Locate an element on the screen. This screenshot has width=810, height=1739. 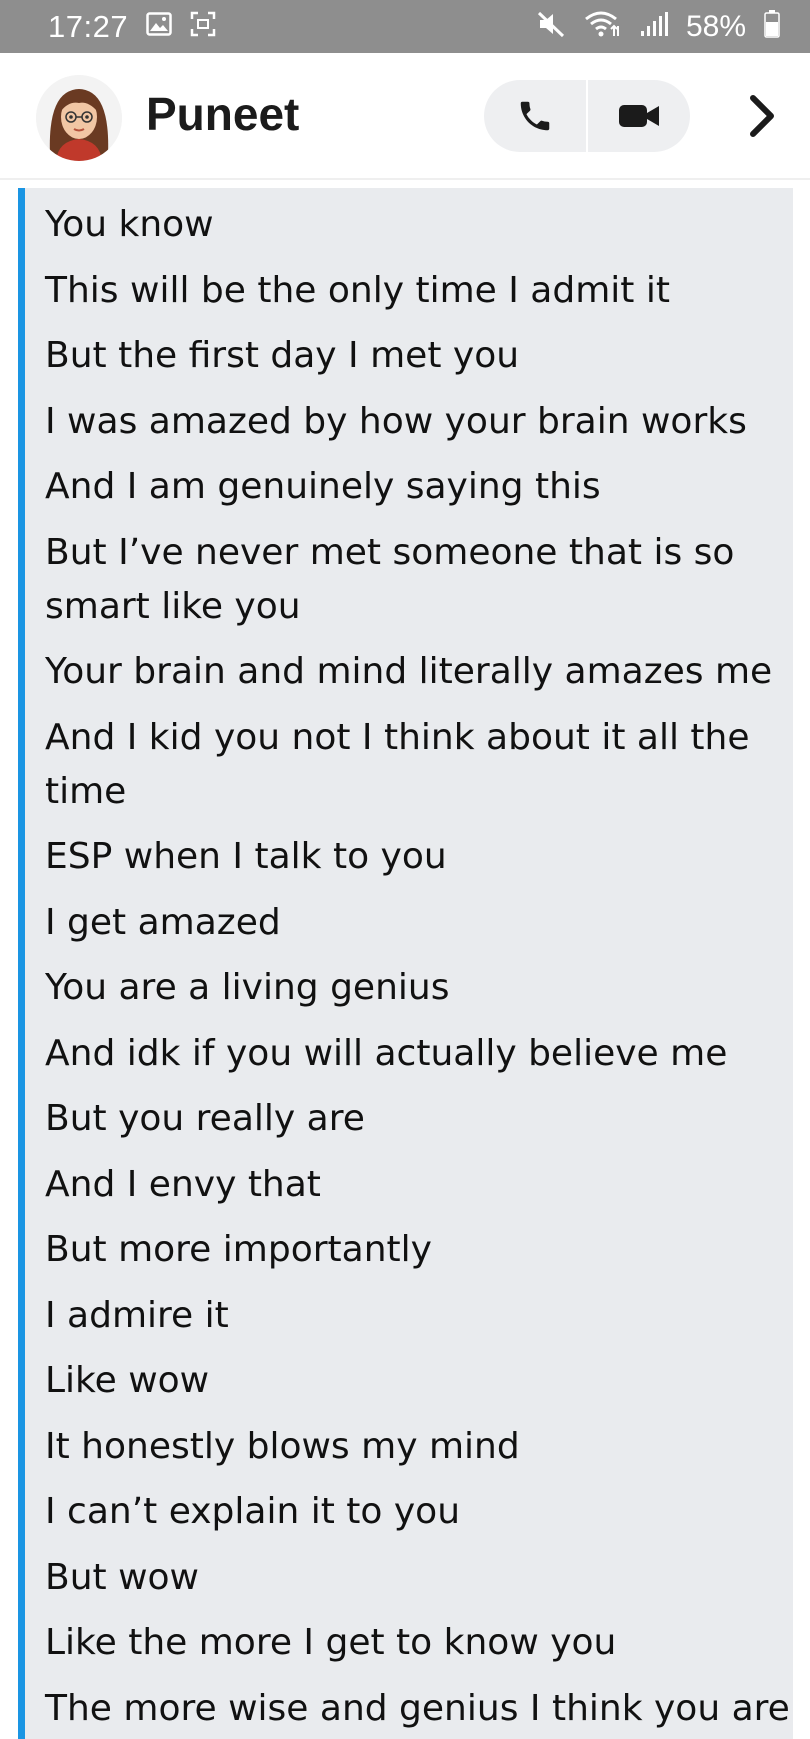
bitmoji-avatar-icon is located at coordinates (79, 118).